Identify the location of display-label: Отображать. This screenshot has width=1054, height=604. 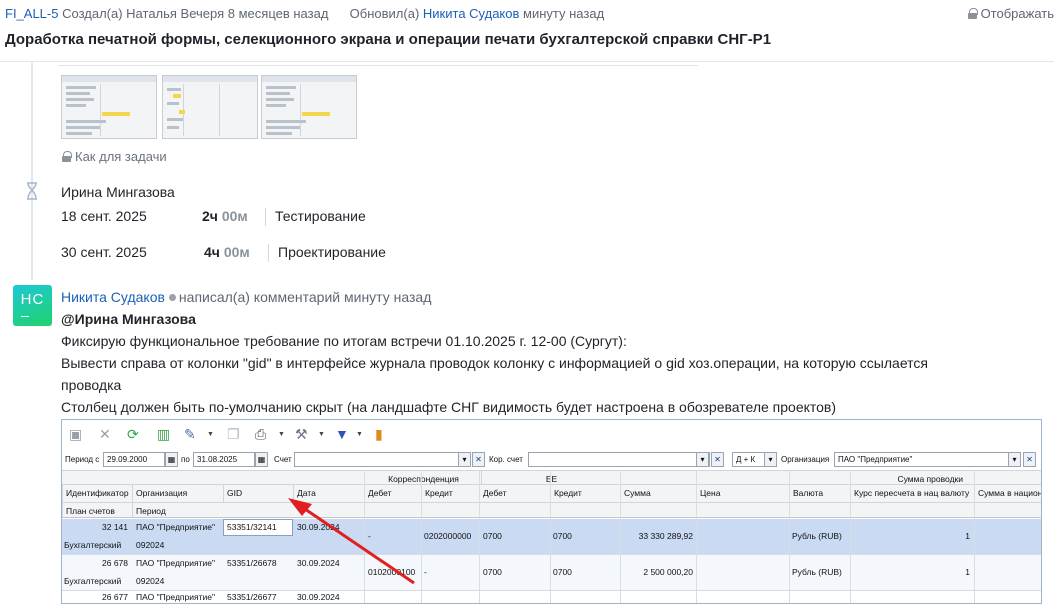
(1017, 13).